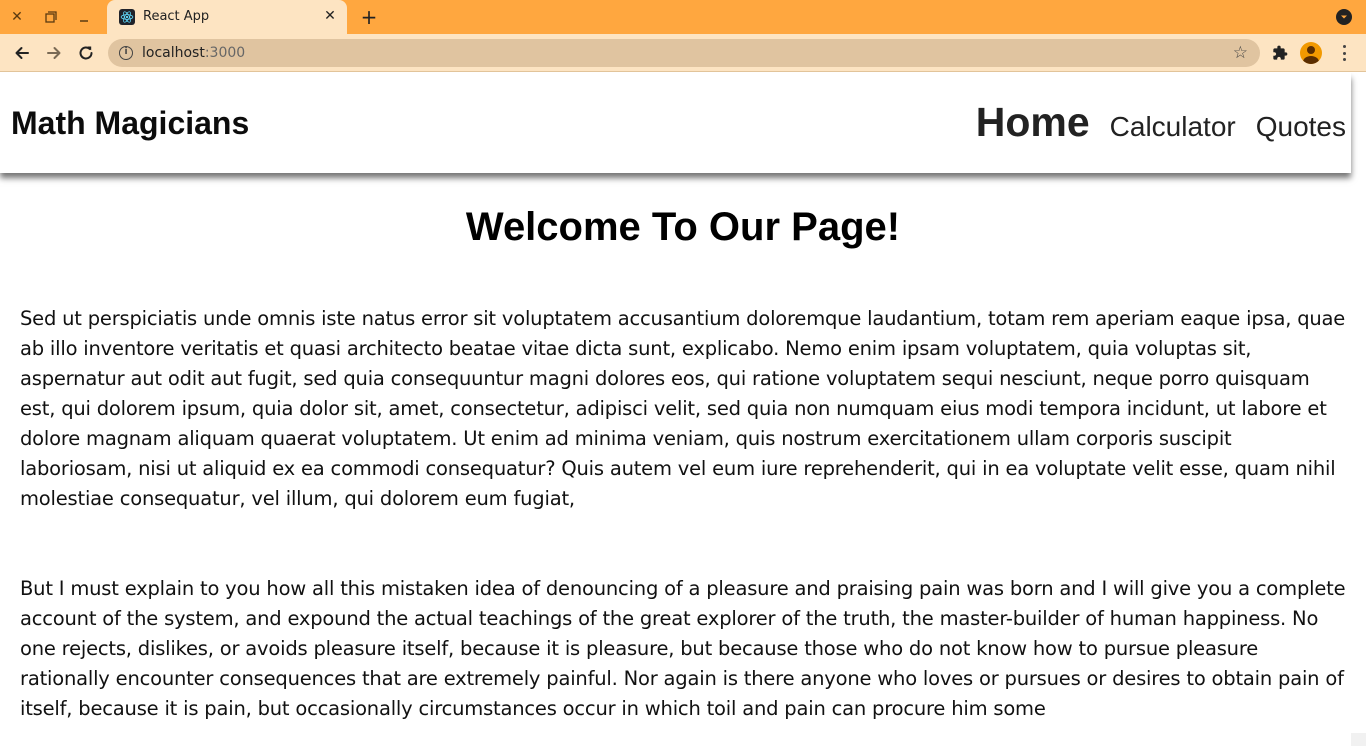 This screenshot has width=1366, height=746. Describe the element at coordinates (84, 17) in the screenshot. I see `minimize-window-icon` at that location.